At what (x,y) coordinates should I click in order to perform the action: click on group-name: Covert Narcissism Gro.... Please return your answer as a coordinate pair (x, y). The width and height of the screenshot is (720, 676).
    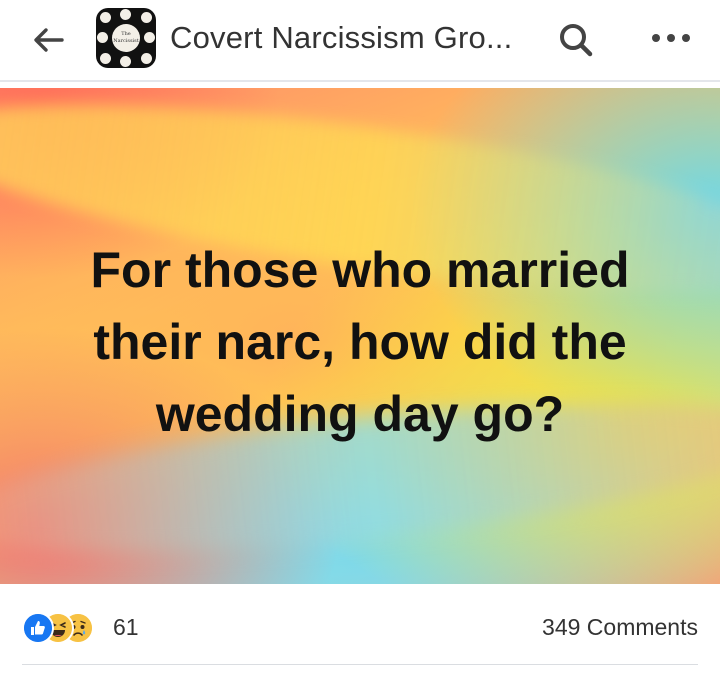
    Looking at the image, I should click on (341, 38).